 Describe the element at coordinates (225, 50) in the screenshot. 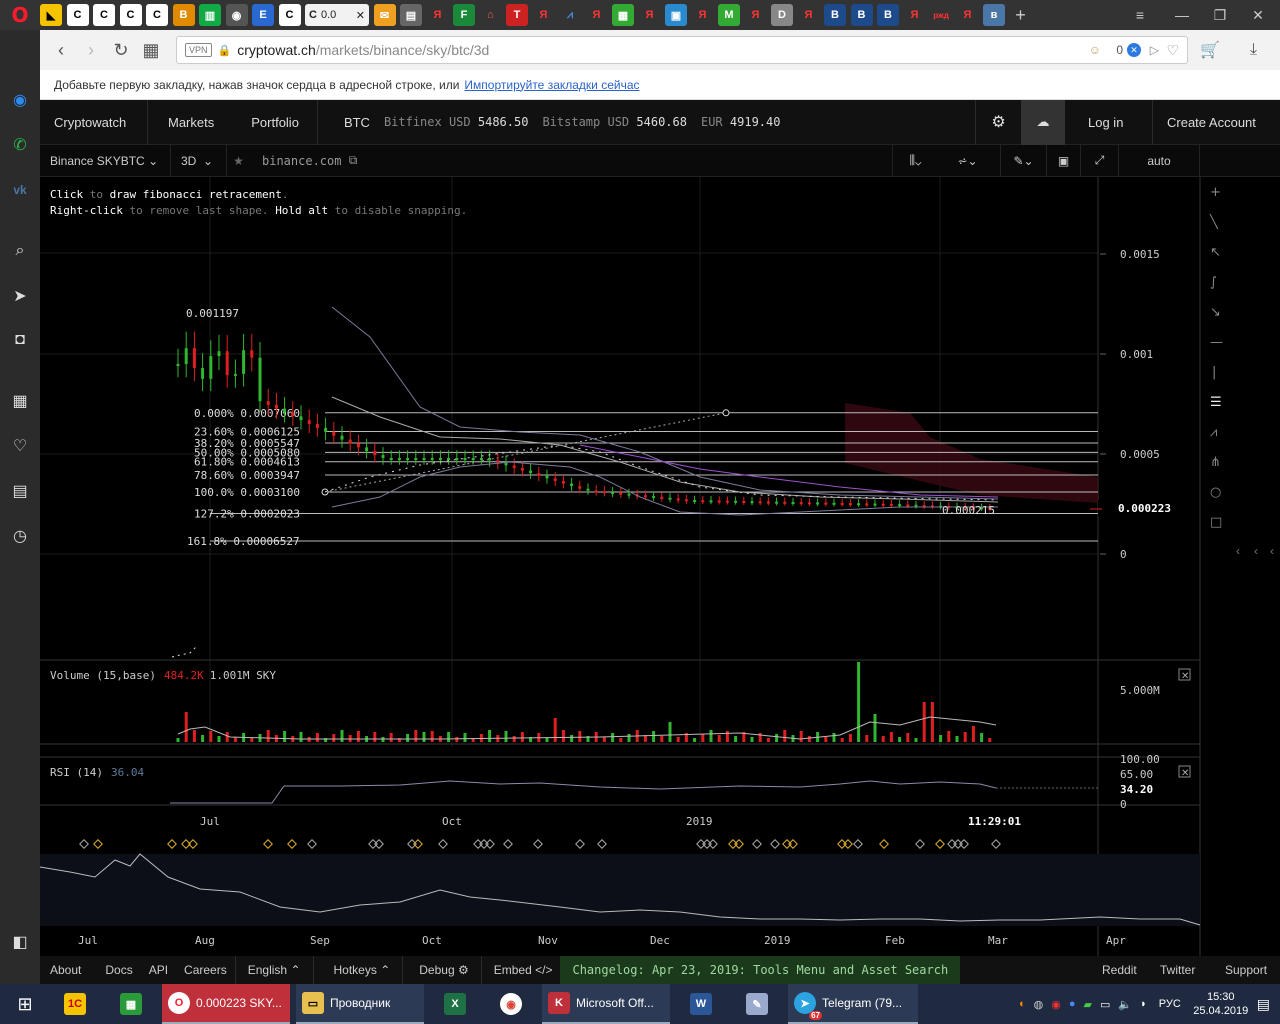

I see `lock-icon: 🔒` at that location.